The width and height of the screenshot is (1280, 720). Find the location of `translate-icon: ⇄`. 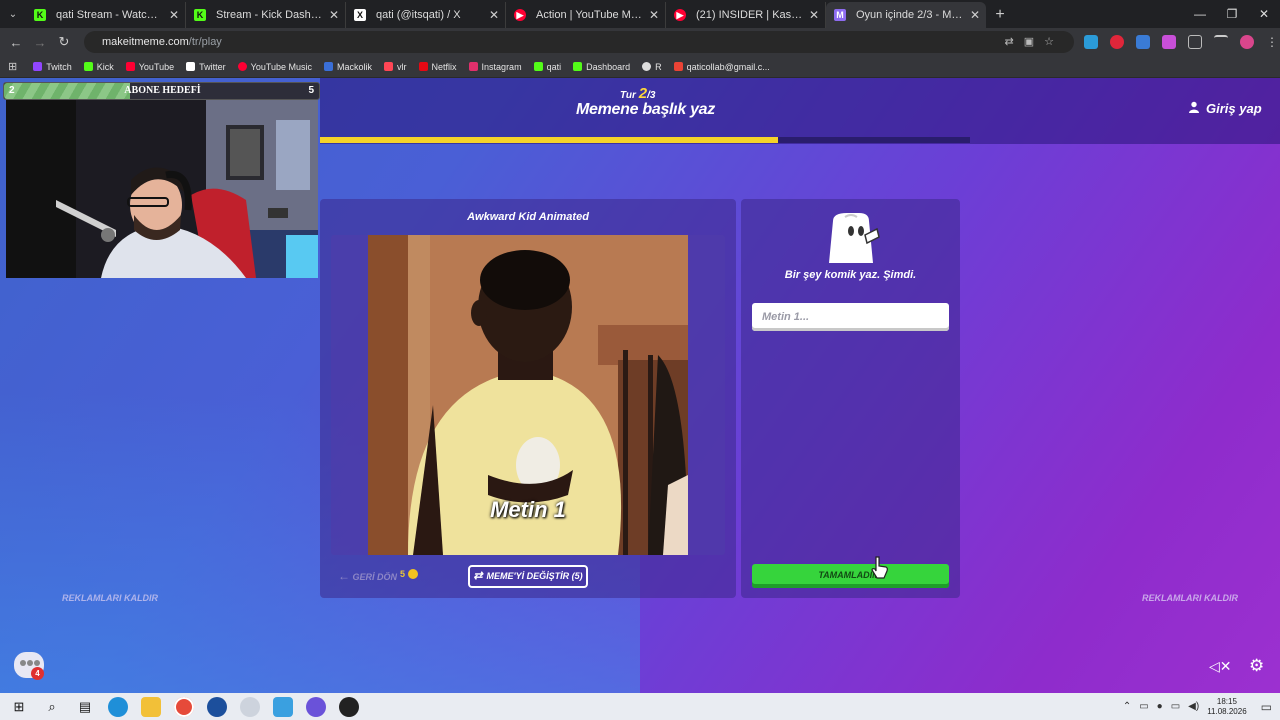

translate-icon: ⇄ is located at coordinates (1014, 42).